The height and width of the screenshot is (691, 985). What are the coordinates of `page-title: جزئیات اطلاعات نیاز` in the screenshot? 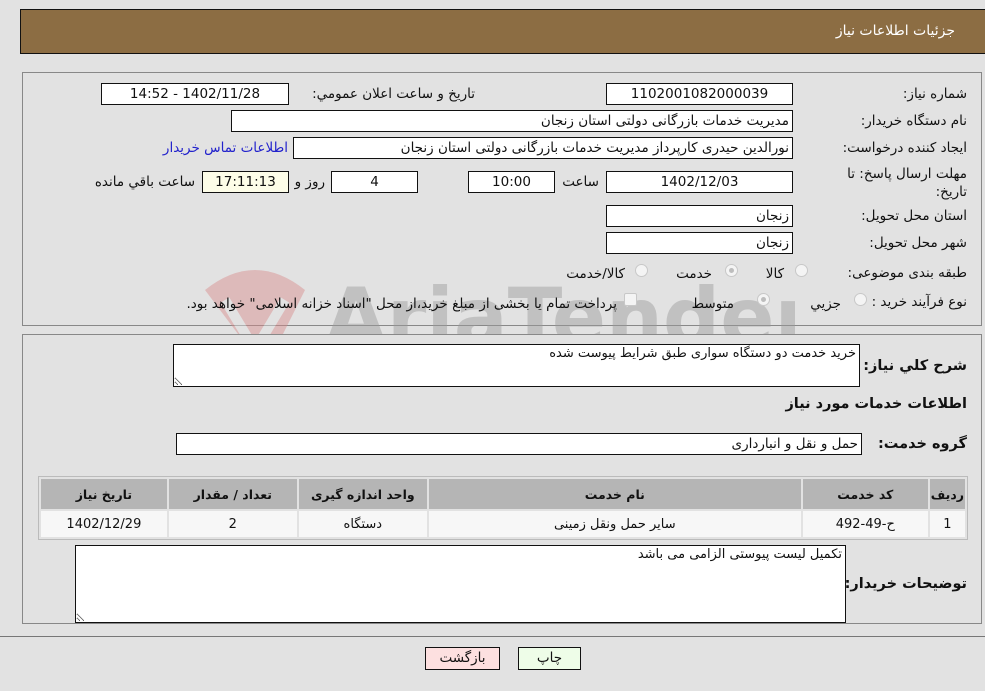 It's located at (895, 31).